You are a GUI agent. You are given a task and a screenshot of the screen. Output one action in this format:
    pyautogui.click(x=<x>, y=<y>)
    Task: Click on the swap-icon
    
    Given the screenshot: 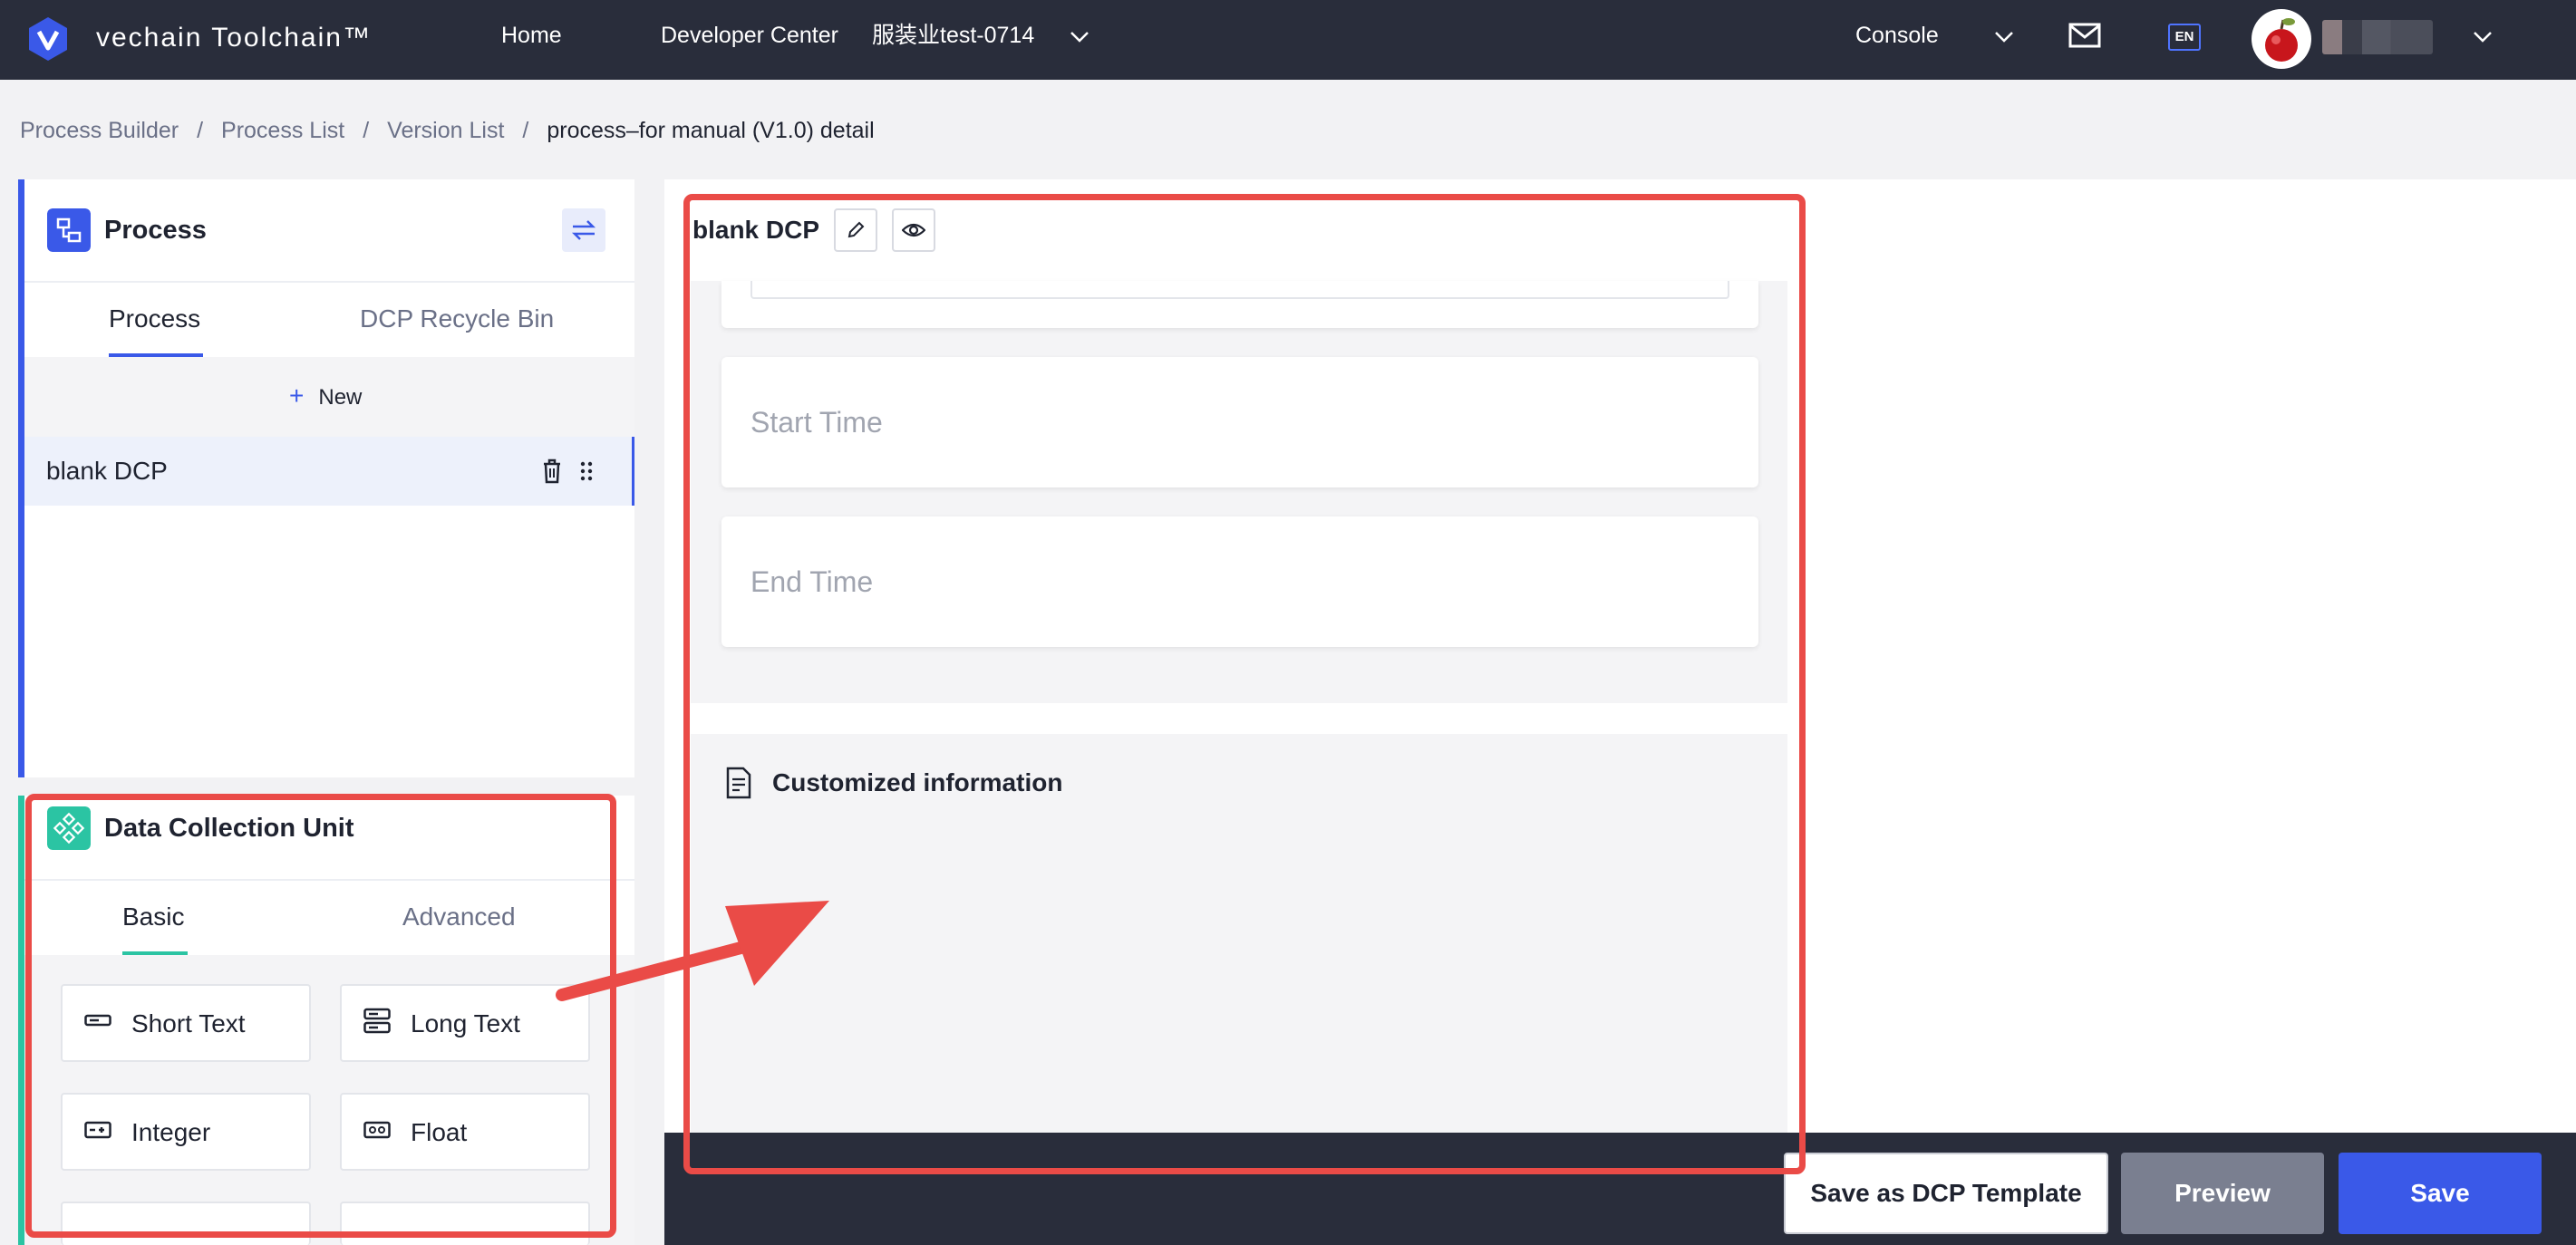 What is the action you would take?
    pyautogui.click(x=583, y=230)
    